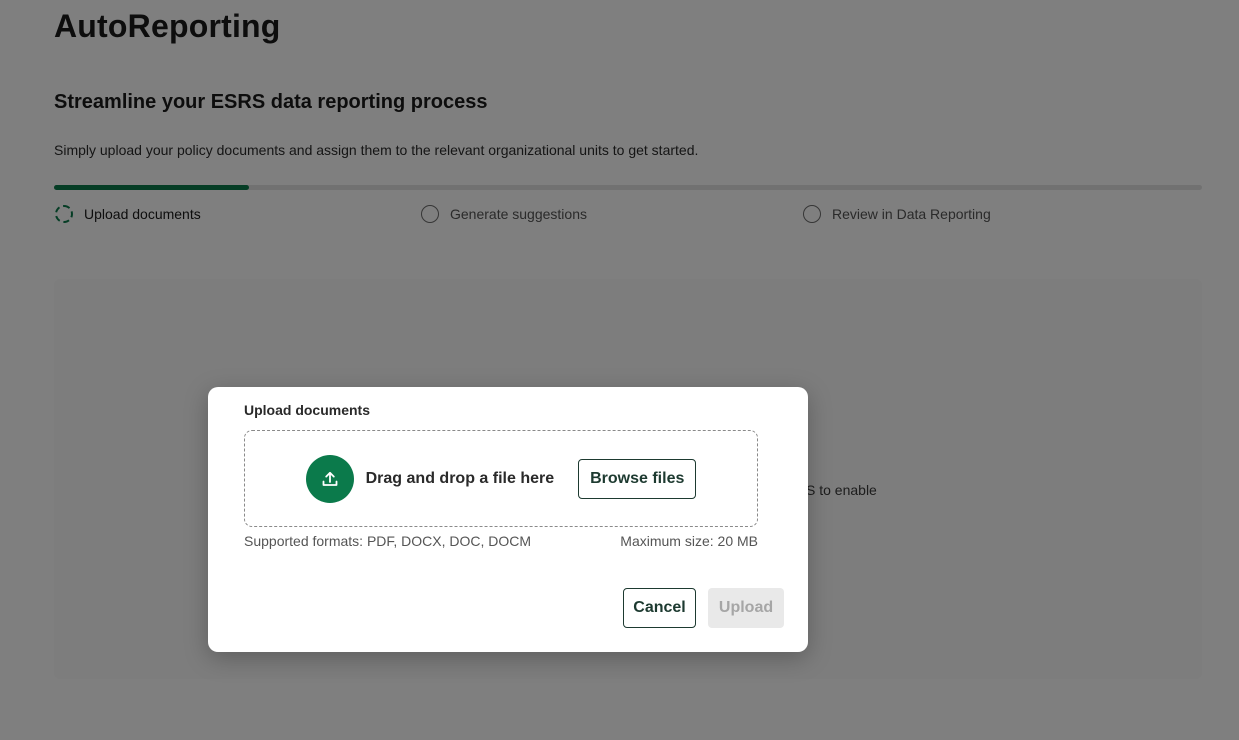 This screenshot has width=1239, height=740. I want to click on upload-arrow-icon, so click(329, 478).